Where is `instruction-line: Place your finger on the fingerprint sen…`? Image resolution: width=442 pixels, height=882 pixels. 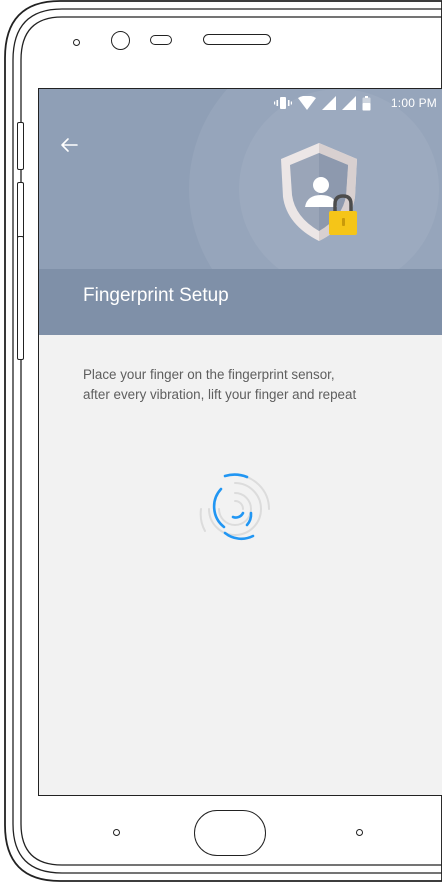 instruction-line: Place your finger on the fingerprint sen… is located at coordinates (209, 374).